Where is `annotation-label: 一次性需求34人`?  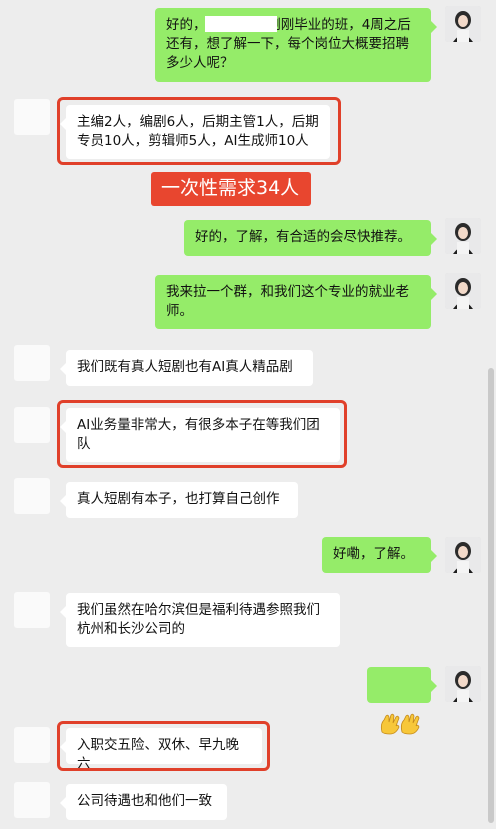 annotation-label: 一次性需求34人 is located at coordinates (231, 189).